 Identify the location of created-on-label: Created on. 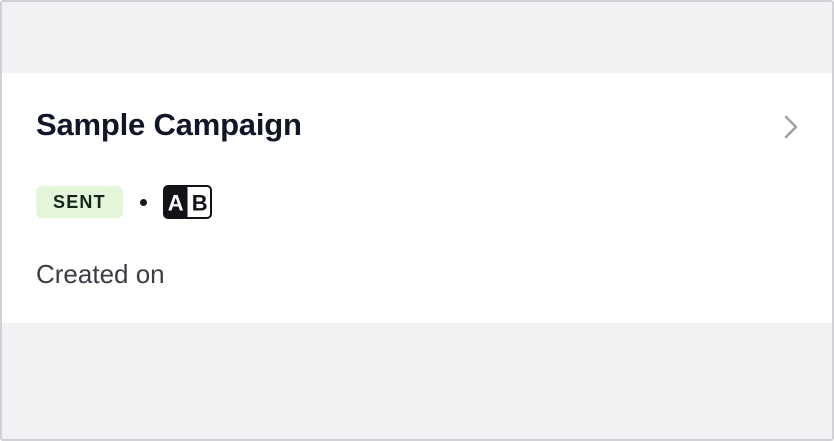
(100, 274).